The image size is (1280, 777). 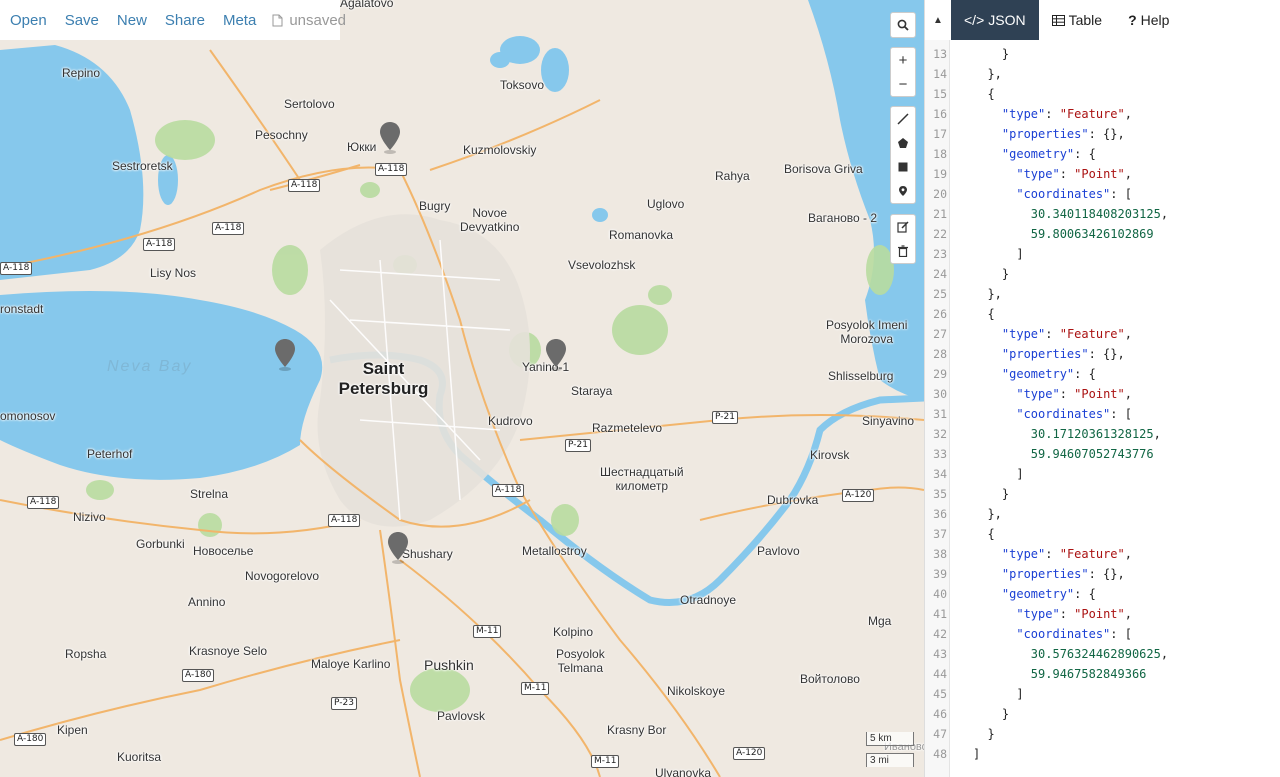 What do you see at coordinates (830, 679) in the screenshot?
I see `place-label-voytolovo: Войтолово` at bounding box center [830, 679].